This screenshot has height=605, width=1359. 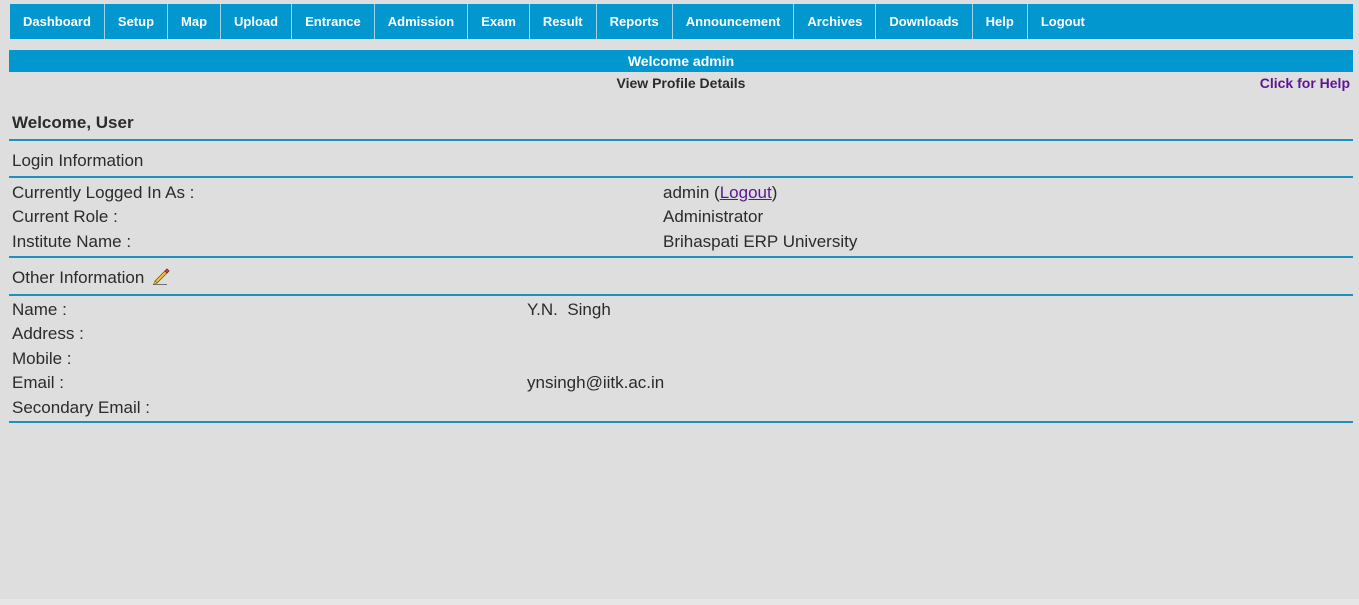 What do you see at coordinates (746, 192) in the screenshot?
I see `inline-logout-link: Logout` at bounding box center [746, 192].